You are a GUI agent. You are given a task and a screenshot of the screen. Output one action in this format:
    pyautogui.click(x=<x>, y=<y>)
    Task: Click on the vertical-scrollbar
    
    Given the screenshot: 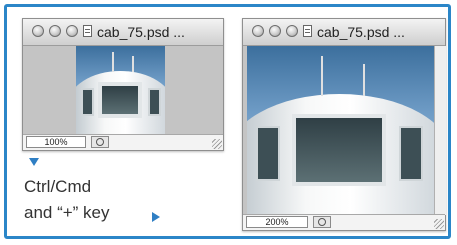 What is the action you would take?
    pyautogui.click(x=440, y=130)
    